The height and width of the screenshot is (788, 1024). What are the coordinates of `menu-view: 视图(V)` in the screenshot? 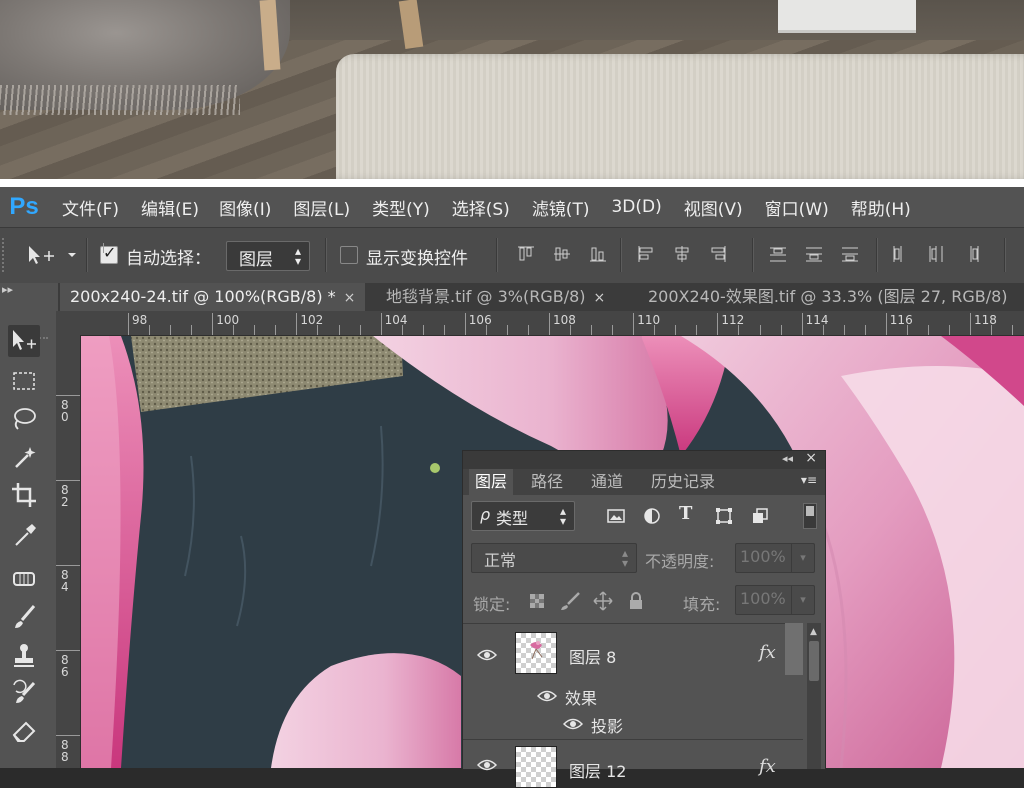 It's located at (713, 207).